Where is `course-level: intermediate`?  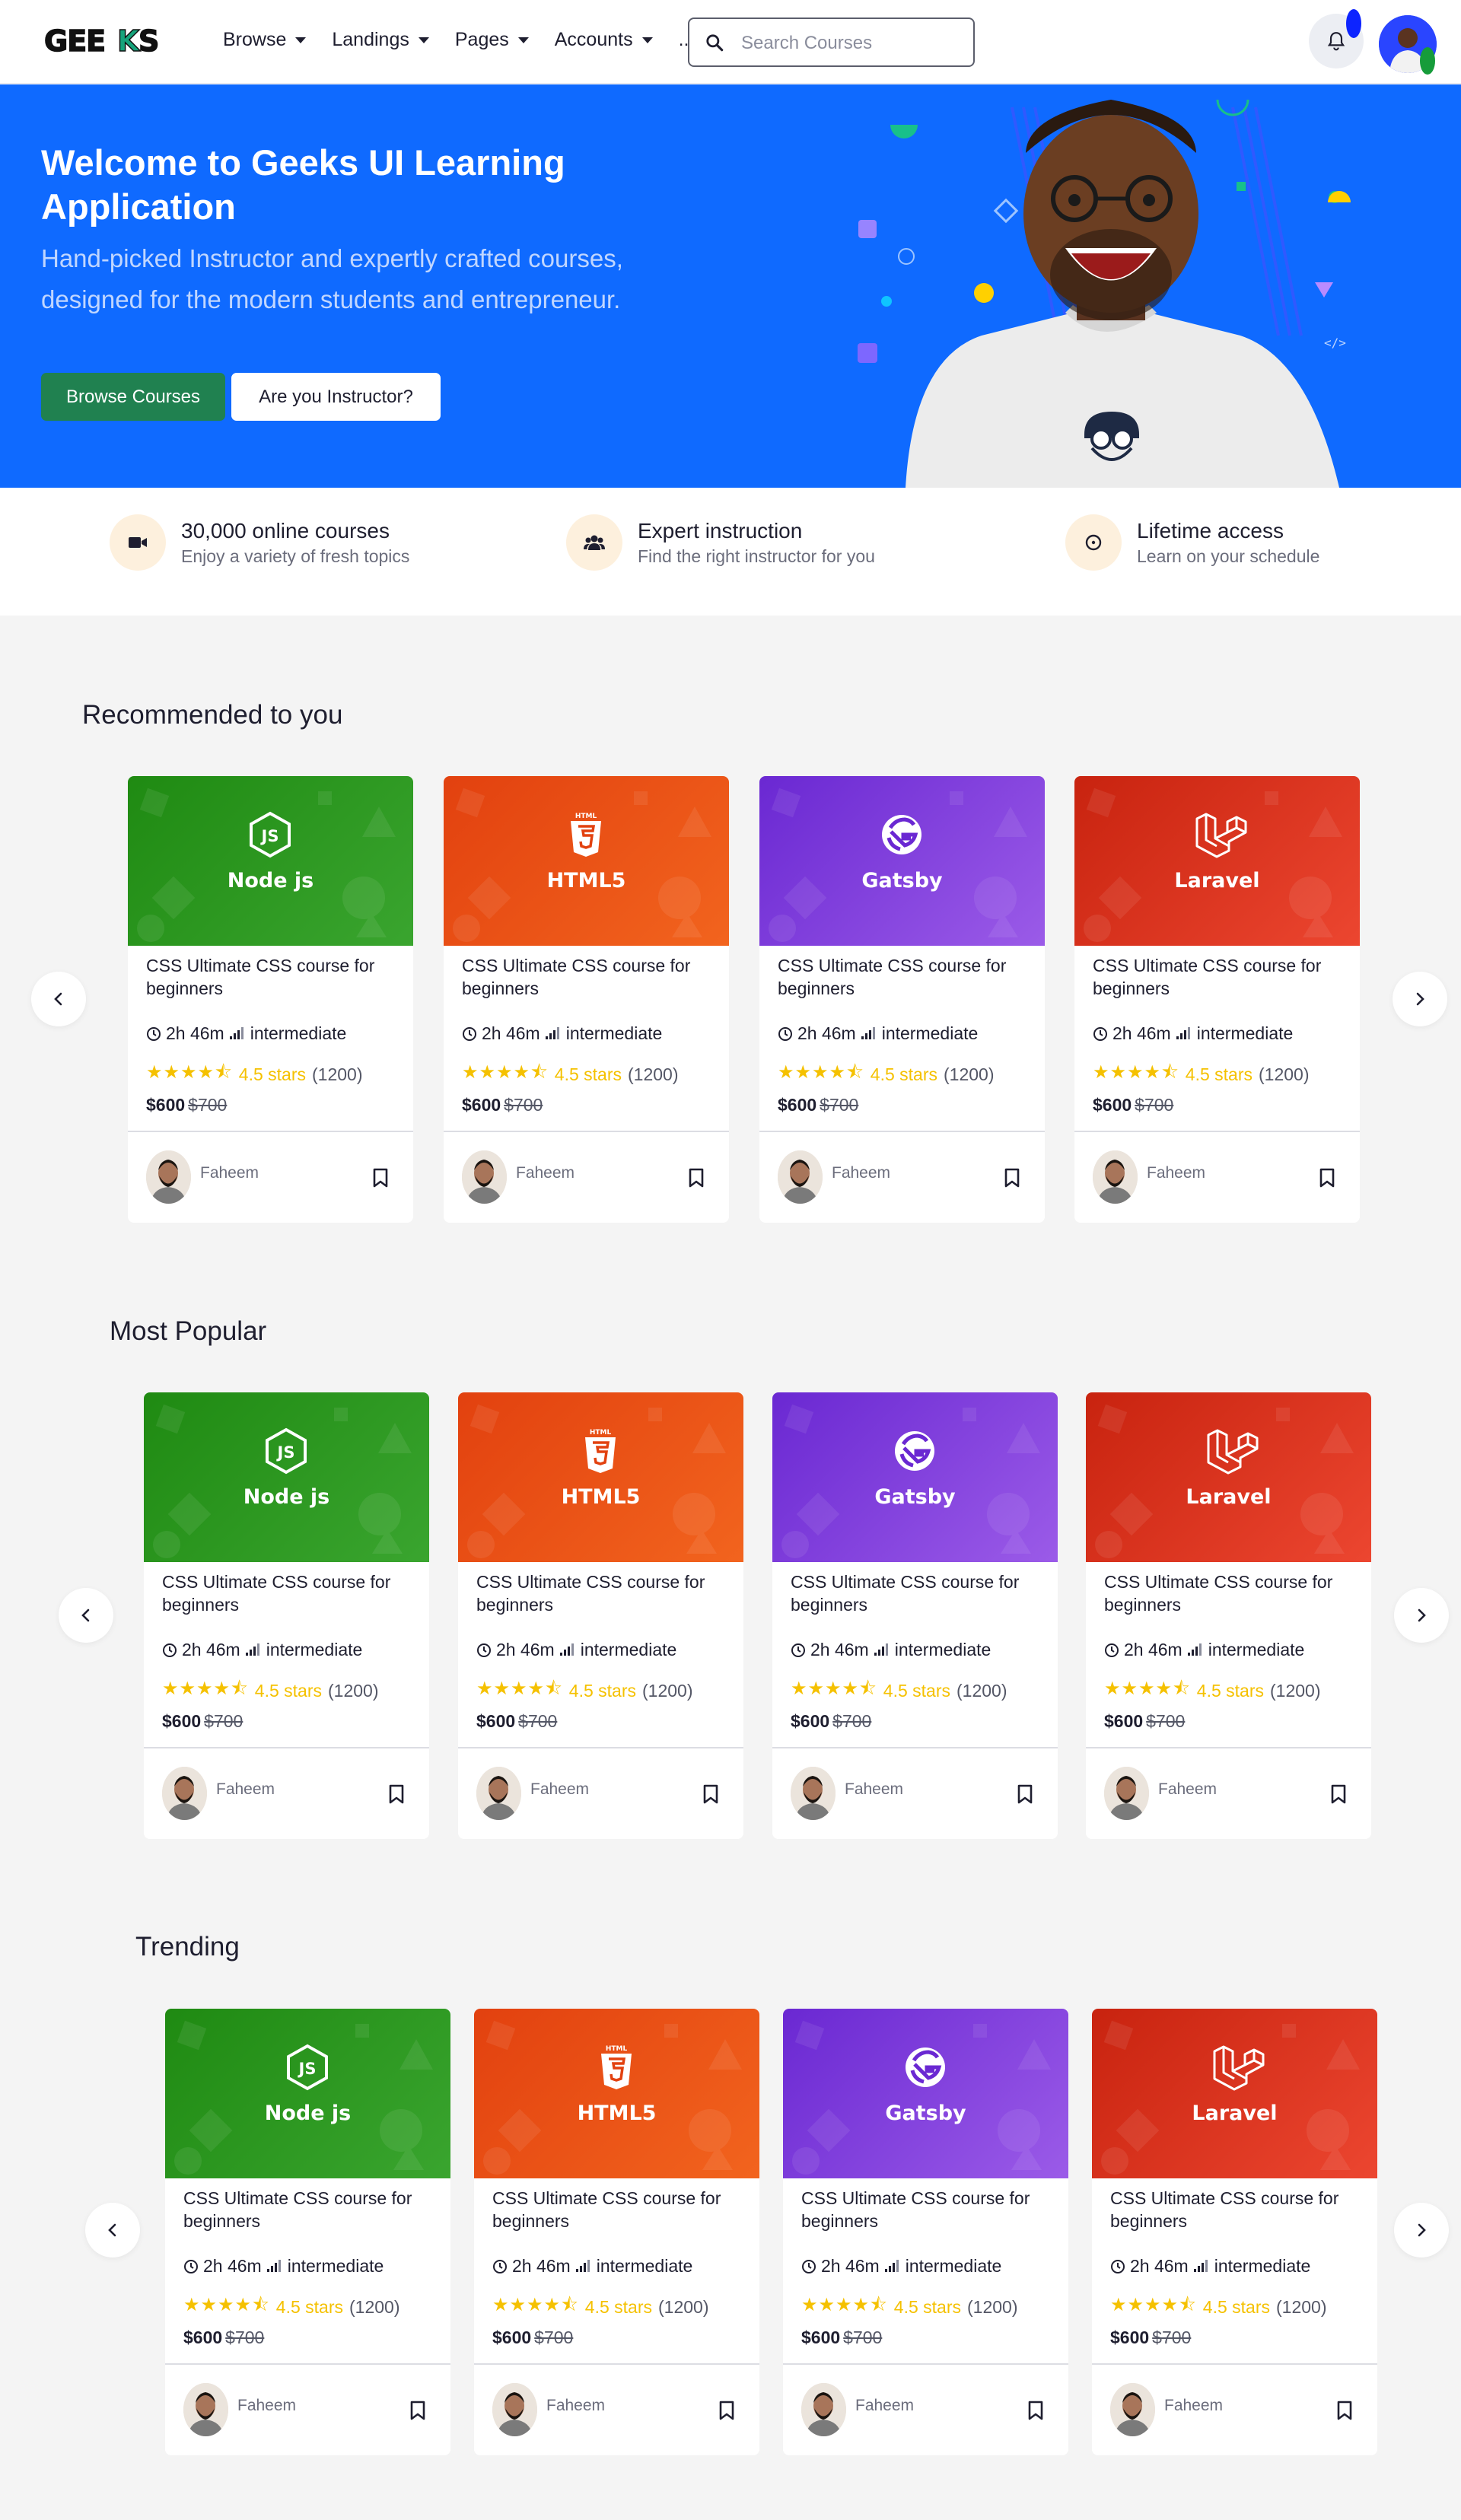
course-level: intermediate is located at coordinates (953, 2266).